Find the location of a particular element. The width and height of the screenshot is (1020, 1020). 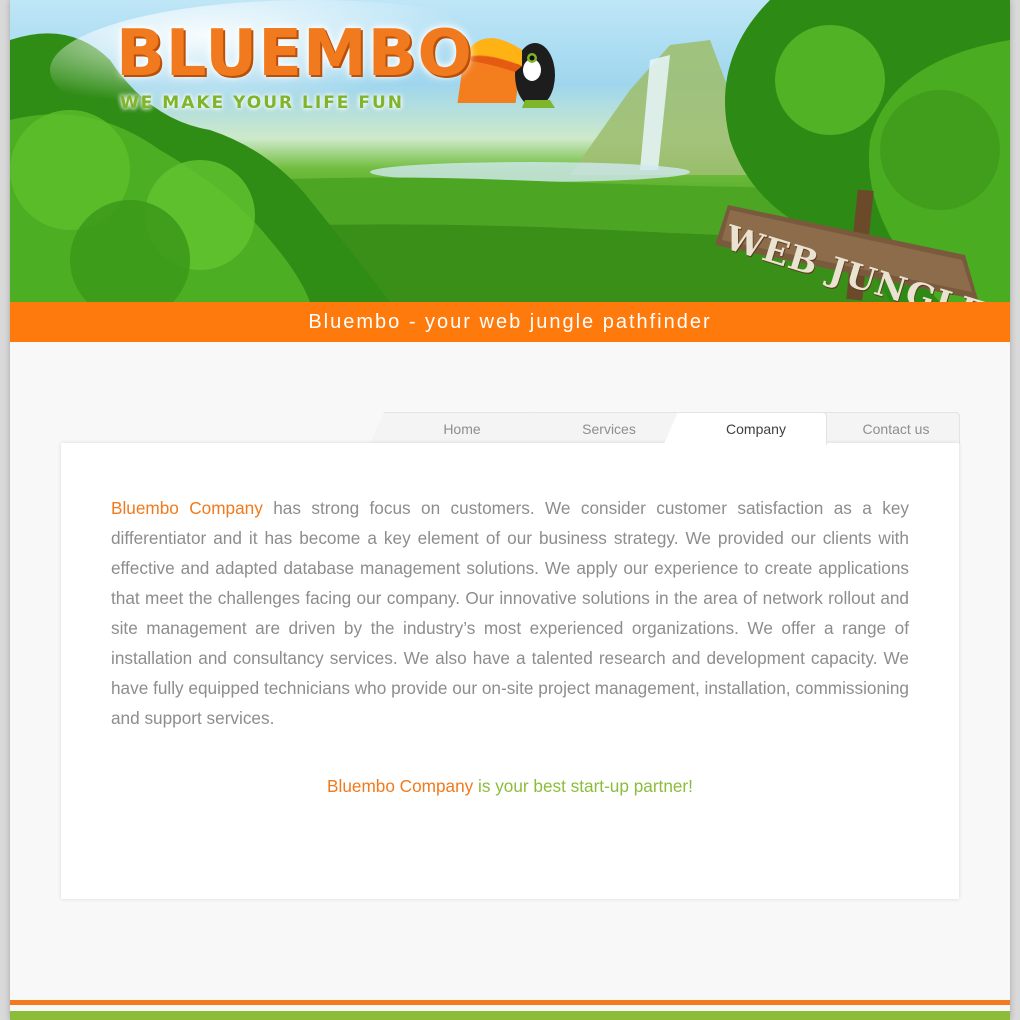

tagline-text: is your best start-up partner! is located at coordinates (585, 786).